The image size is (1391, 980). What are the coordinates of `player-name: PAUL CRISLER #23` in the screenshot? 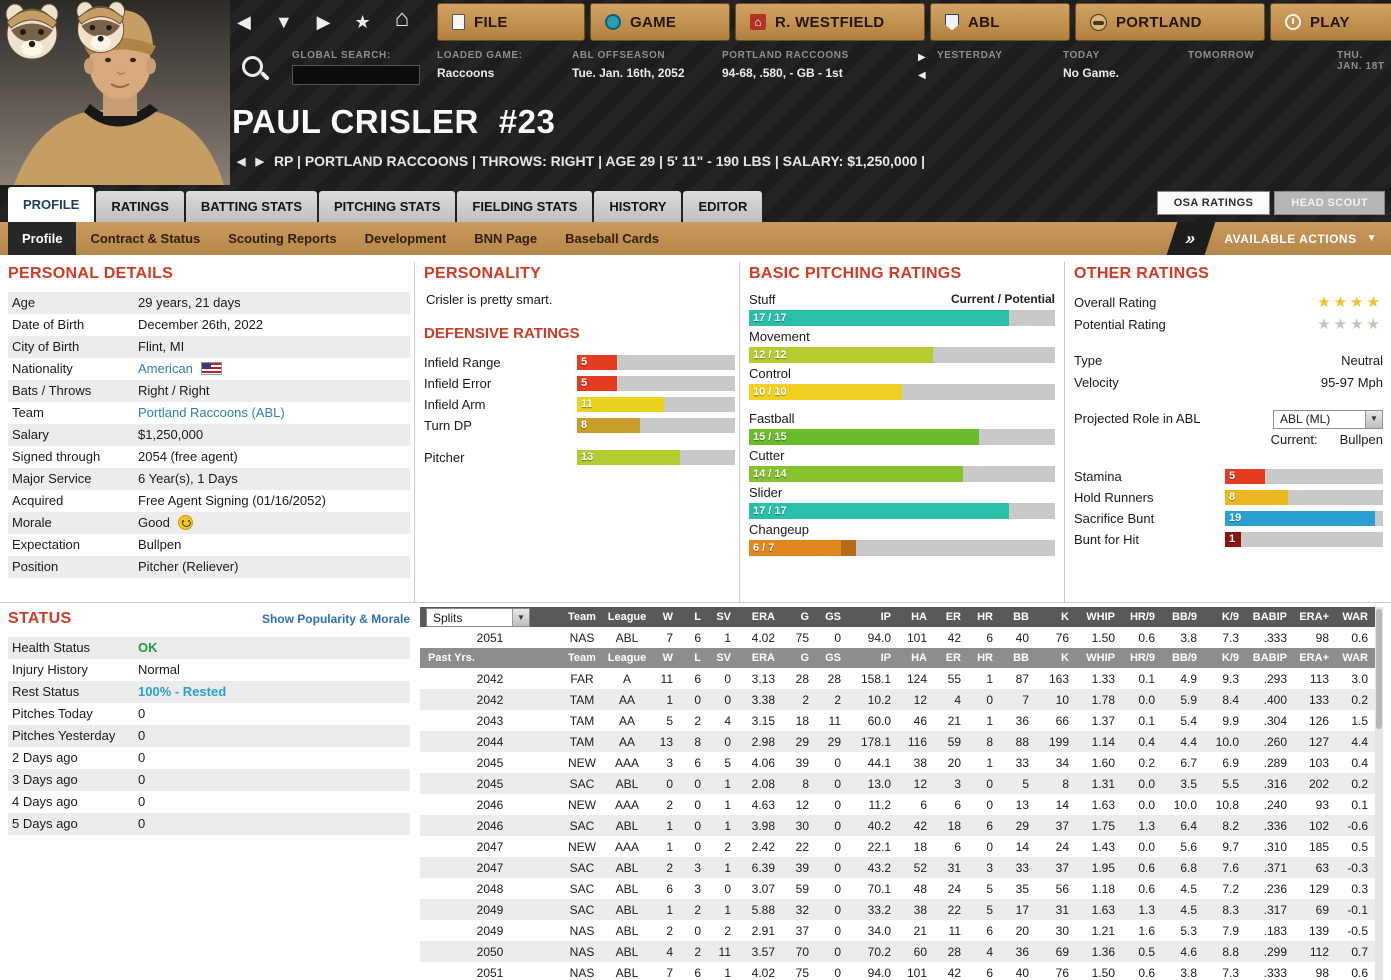 It's located at (393, 122).